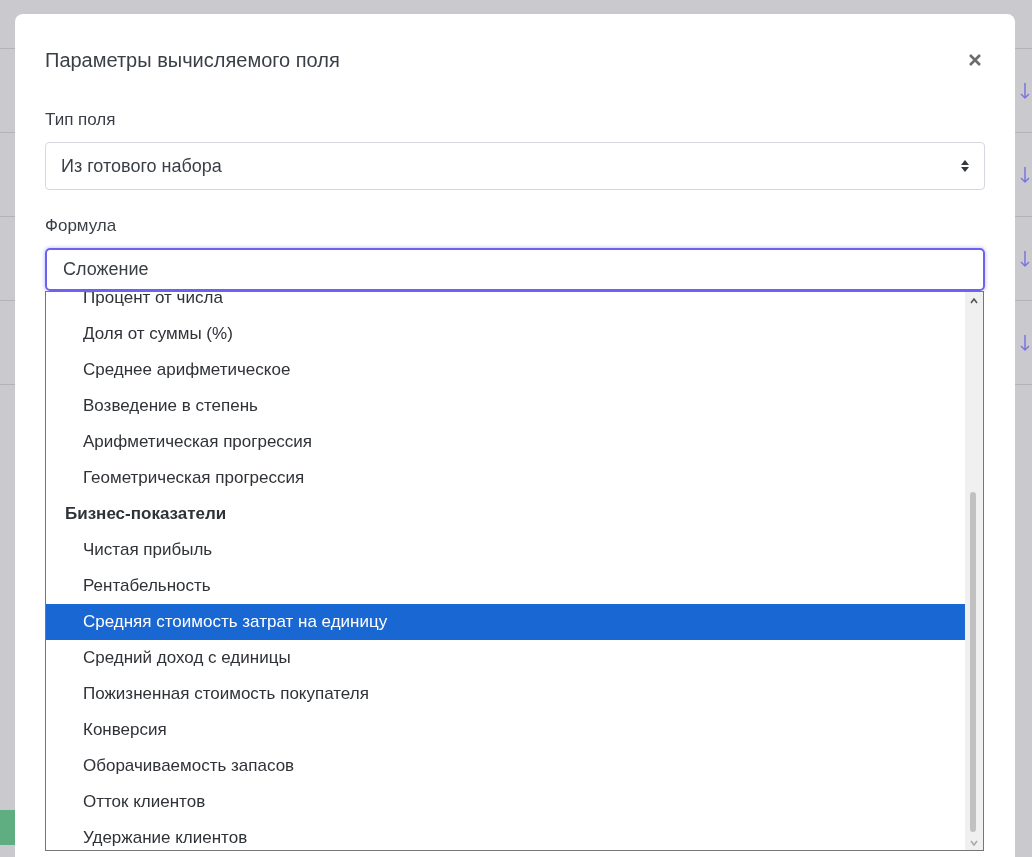 This screenshot has height=857, width=1032. What do you see at coordinates (505, 478) in the screenshot?
I see `dropdown-option: Геометрическая прогрессия` at bounding box center [505, 478].